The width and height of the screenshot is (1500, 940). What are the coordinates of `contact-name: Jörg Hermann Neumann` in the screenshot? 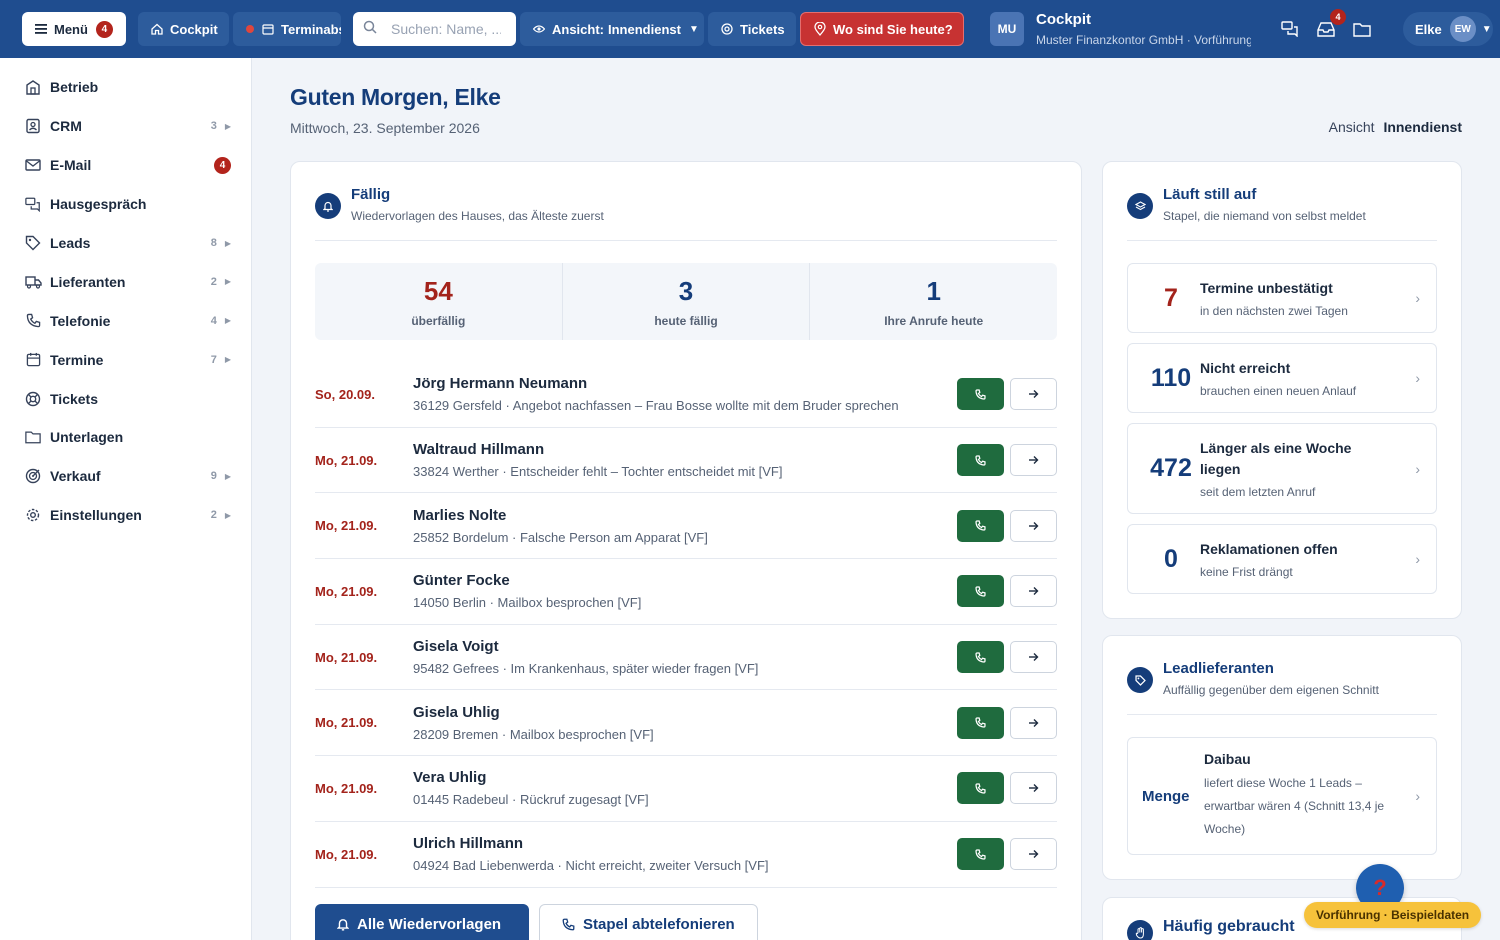 It's located at (685, 383).